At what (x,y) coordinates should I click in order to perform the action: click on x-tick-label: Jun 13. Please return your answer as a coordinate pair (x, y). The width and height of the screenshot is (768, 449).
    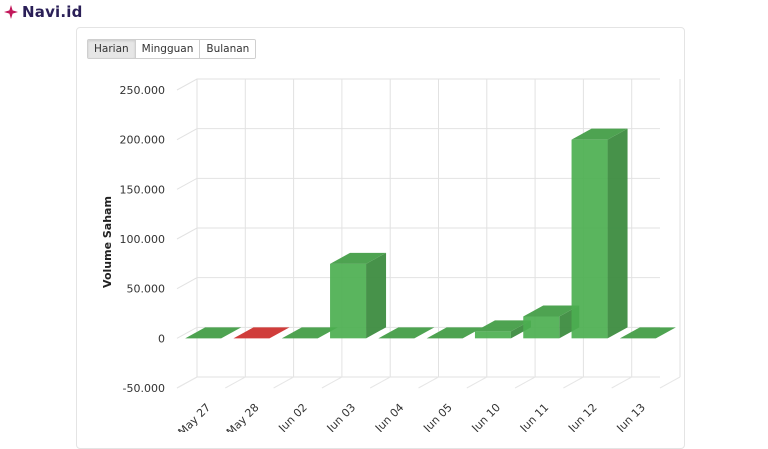
    Looking at the image, I should click on (631, 416).